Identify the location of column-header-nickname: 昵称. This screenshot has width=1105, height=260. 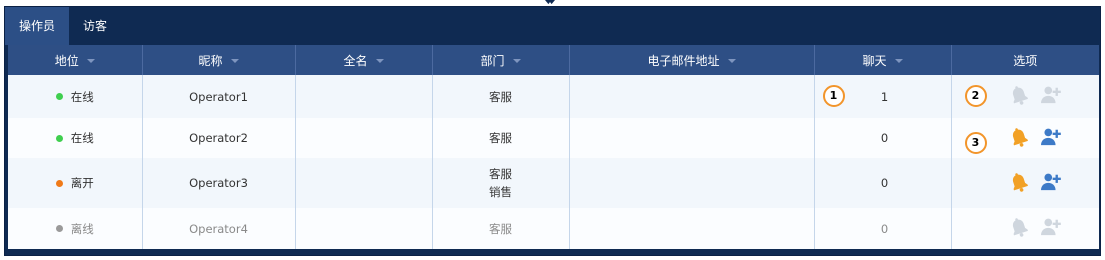
(219, 60).